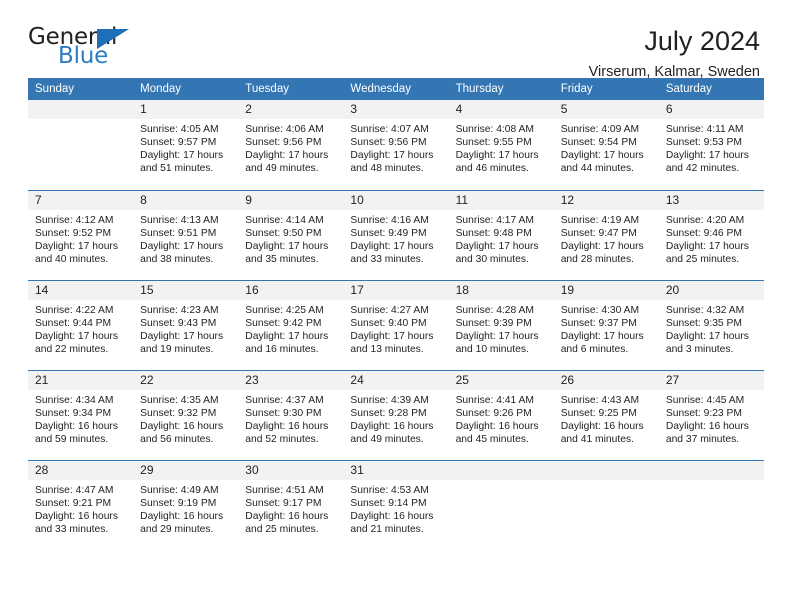 The height and width of the screenshot is (612, 792). What do you see at coordinates (73, 413) in the screenshot?
I see `sunset-text: Sunset: 9:34 PM` at bounding box center [73, 413].